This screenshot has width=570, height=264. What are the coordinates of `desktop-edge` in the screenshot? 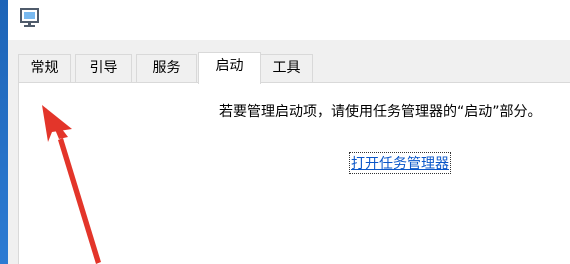 It's located at (4, 132).